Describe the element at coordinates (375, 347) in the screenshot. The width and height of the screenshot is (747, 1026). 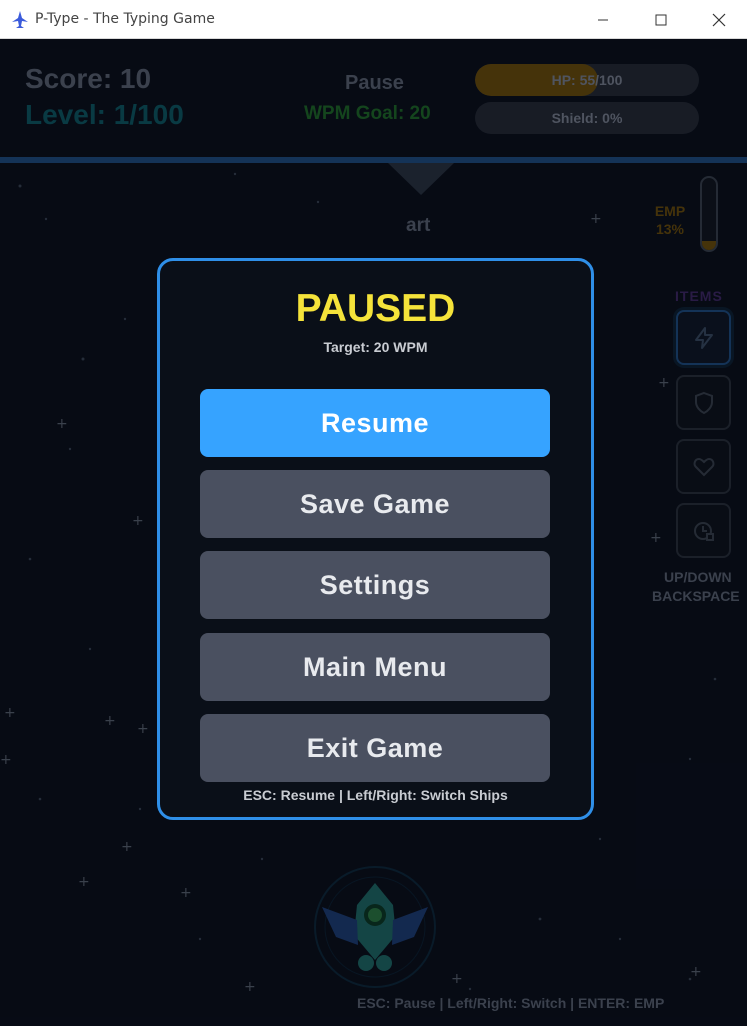
I see `pause-target: Target: 20 WPM` at that location.